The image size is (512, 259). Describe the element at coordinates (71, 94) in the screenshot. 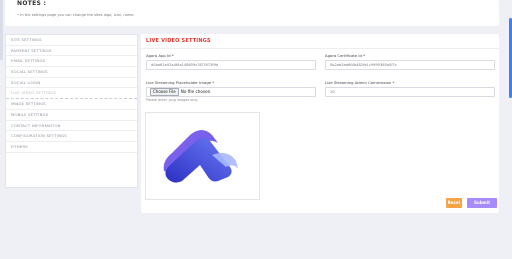

I see `sidebar-item-live-video-settings: LIVE VIDEO SETTINGS` at that location.